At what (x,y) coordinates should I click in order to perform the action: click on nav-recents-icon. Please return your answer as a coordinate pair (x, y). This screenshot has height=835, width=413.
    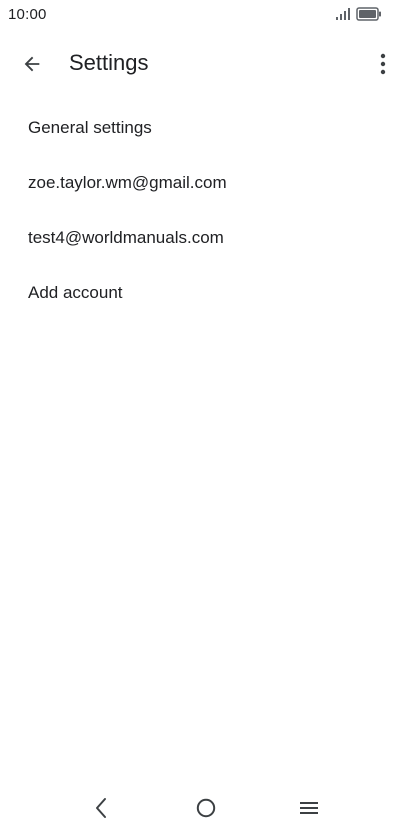
    Looking at the image, I should click on (309, 808).